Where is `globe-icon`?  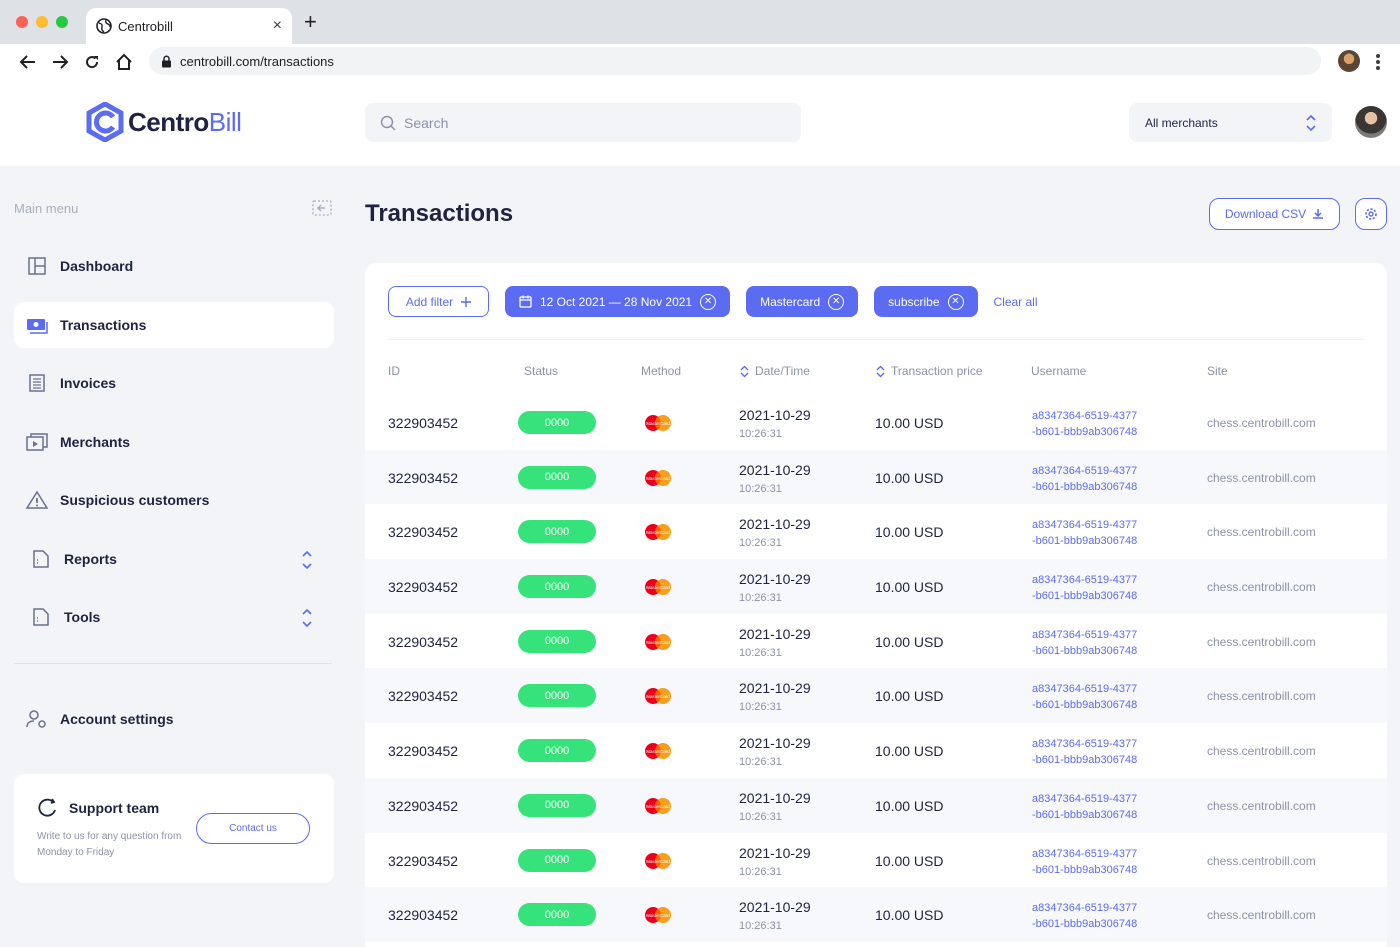 globe-icon is located at coordinates (104, 26).